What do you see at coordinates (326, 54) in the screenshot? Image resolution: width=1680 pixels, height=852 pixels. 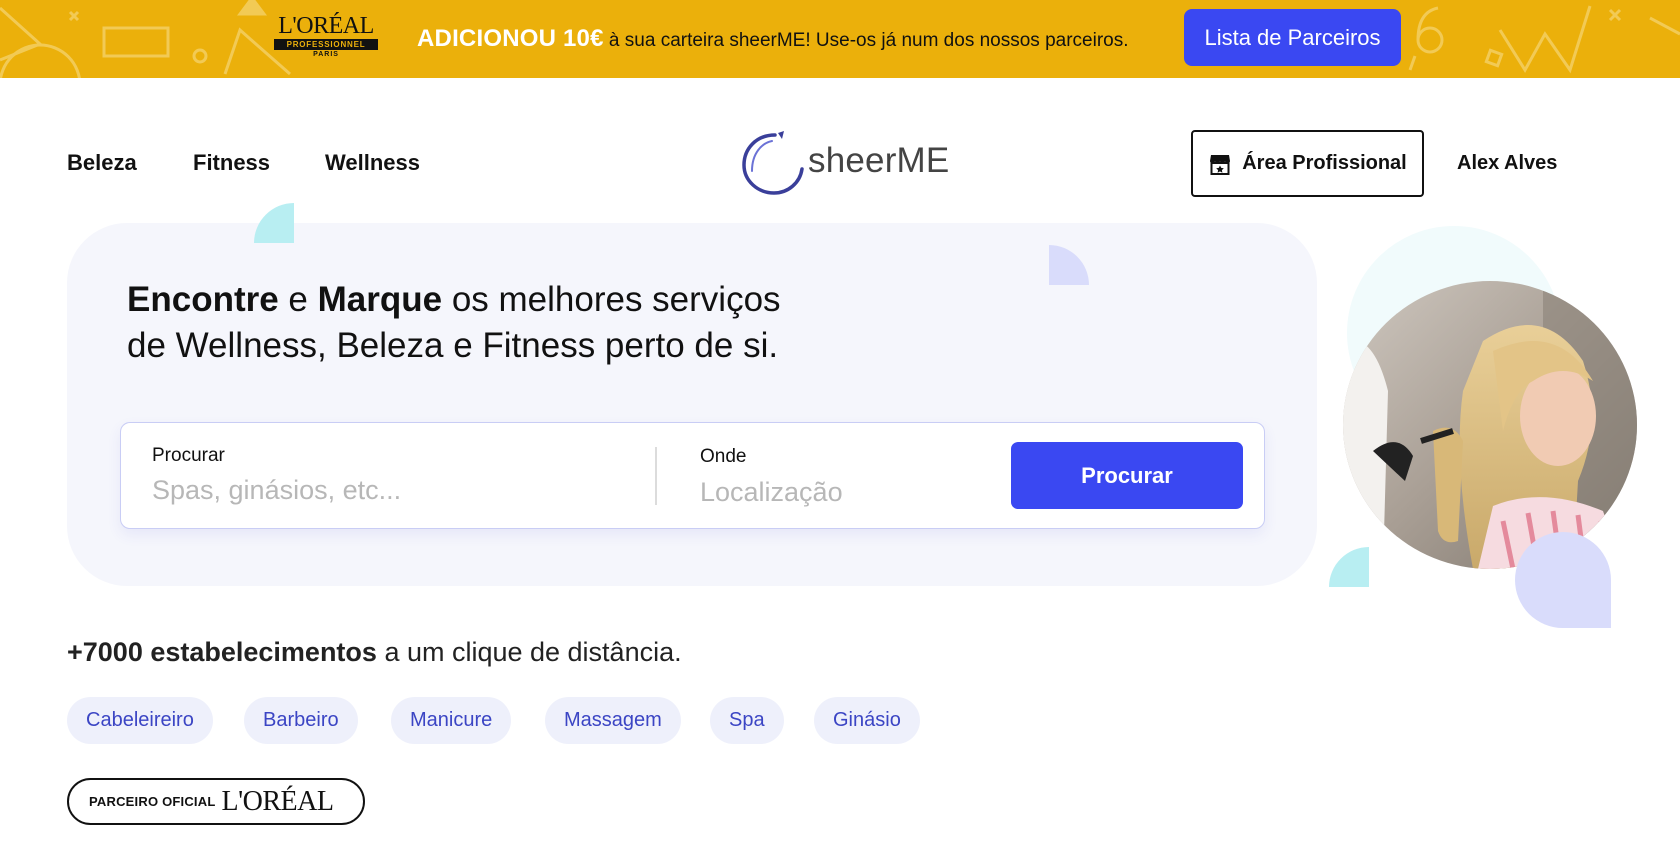 I see `loreal-city: PARIS` at bounding box center [326, 54].